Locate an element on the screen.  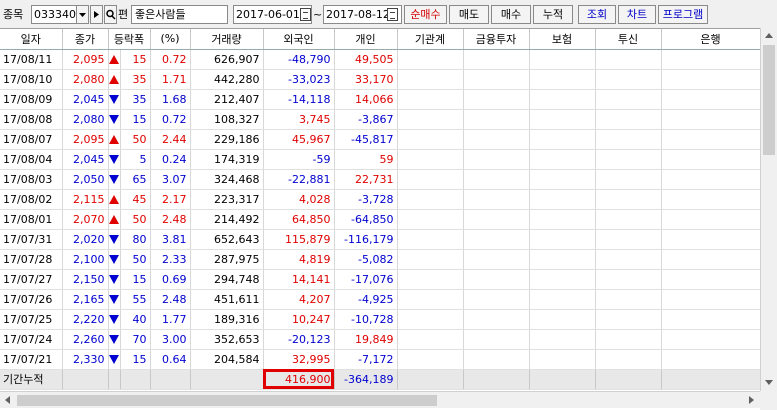
header-volume: 거래량 is located at coordinates (227, 39).